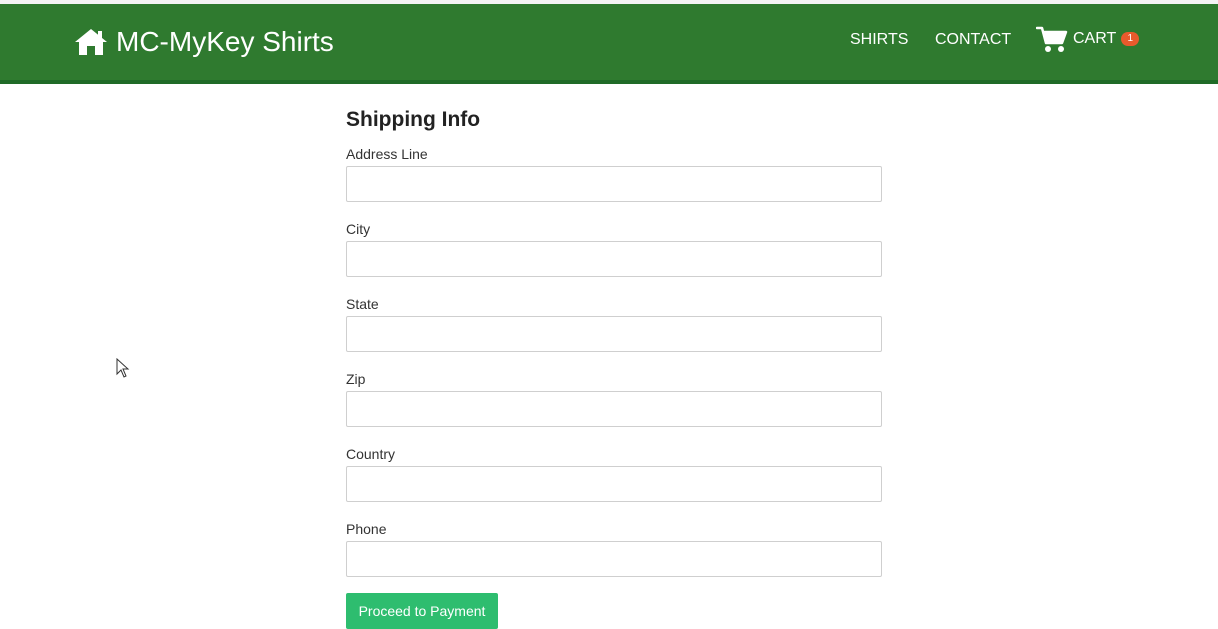  Describe the element at coordinates (371, 454) in the screenshot. I see `country-label: Country` at that location.